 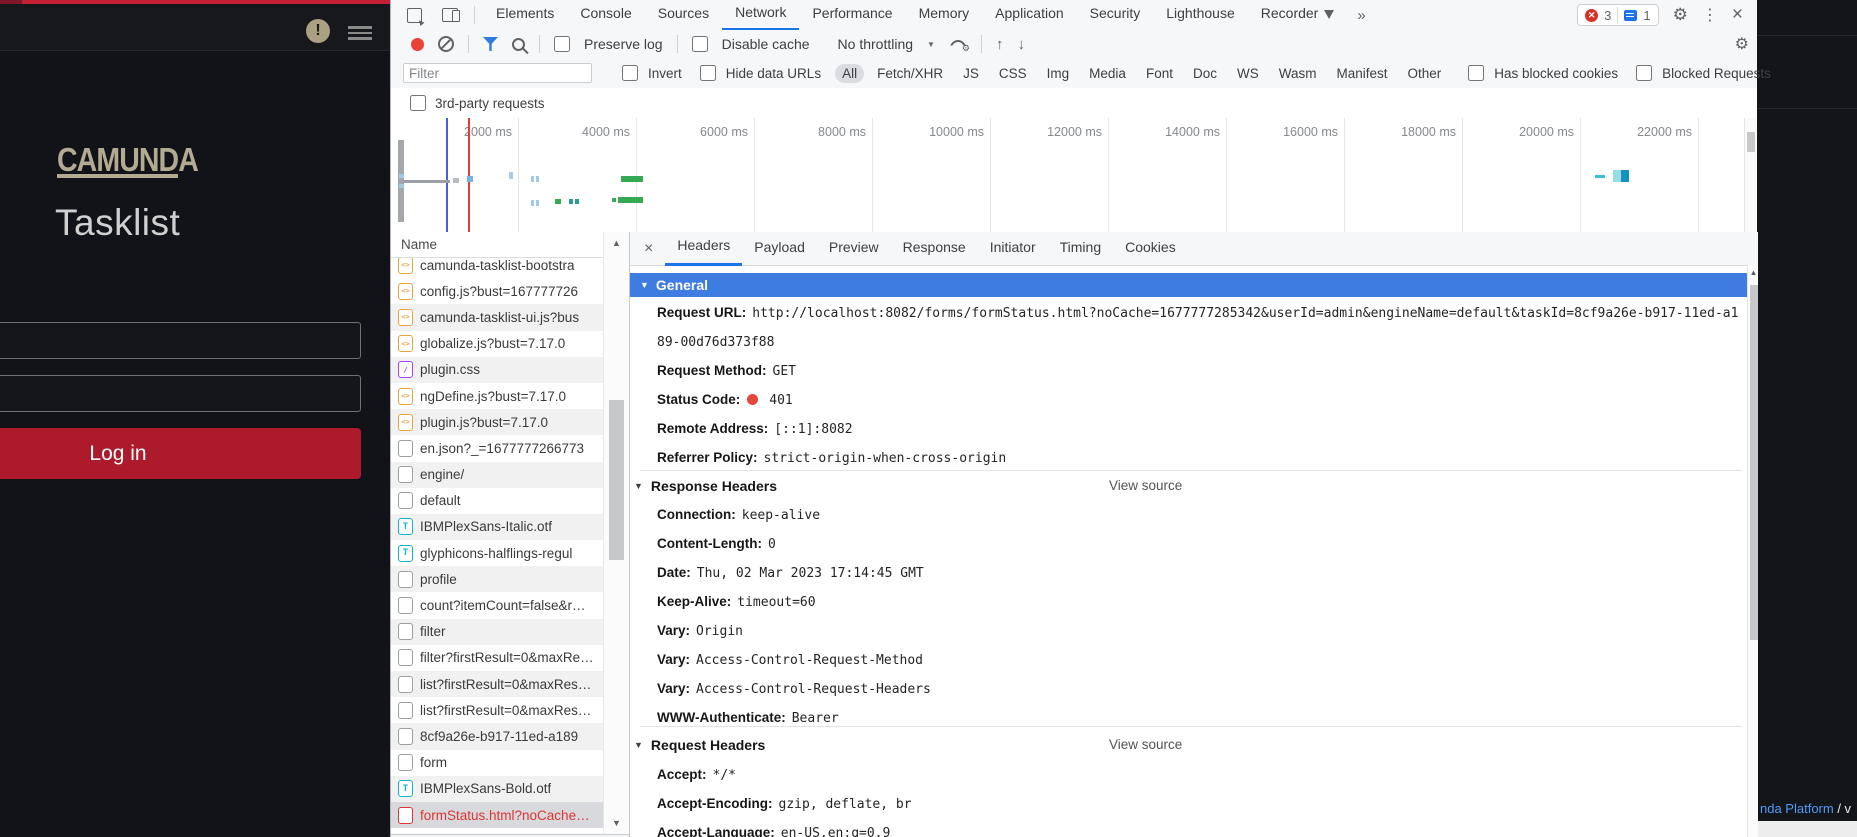 I want to click on username-field, so click(x=180, y=340).